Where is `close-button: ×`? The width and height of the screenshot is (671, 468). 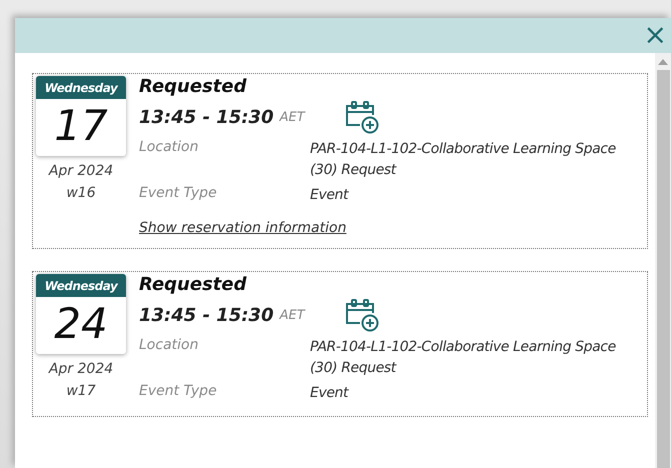 close-button: × is located at coordinates (655, 35).